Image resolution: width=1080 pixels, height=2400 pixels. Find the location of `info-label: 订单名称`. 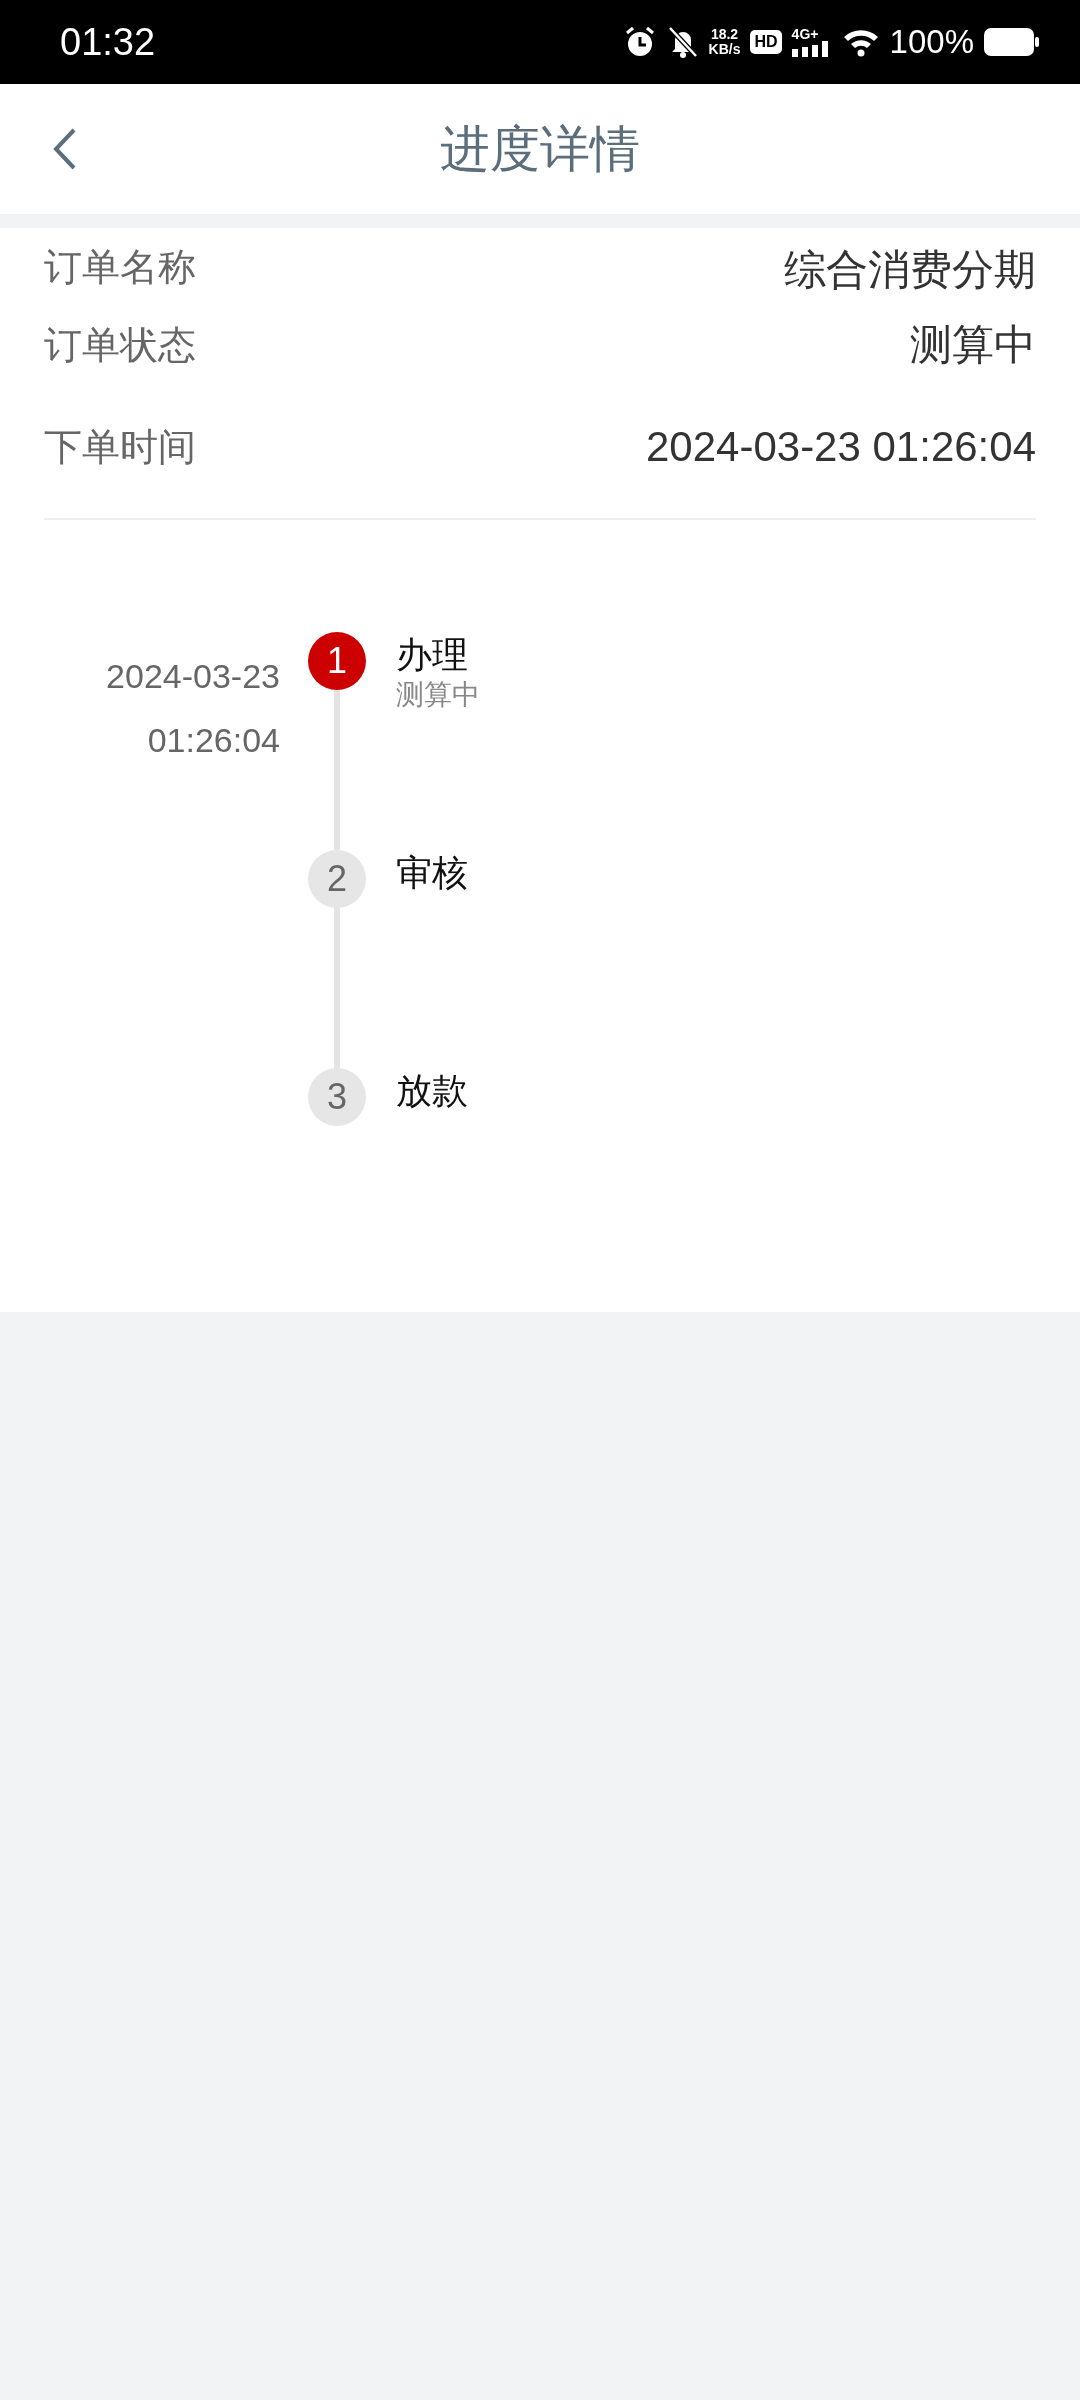

info-label: 订单名称 is located at coordinates (120, 267).